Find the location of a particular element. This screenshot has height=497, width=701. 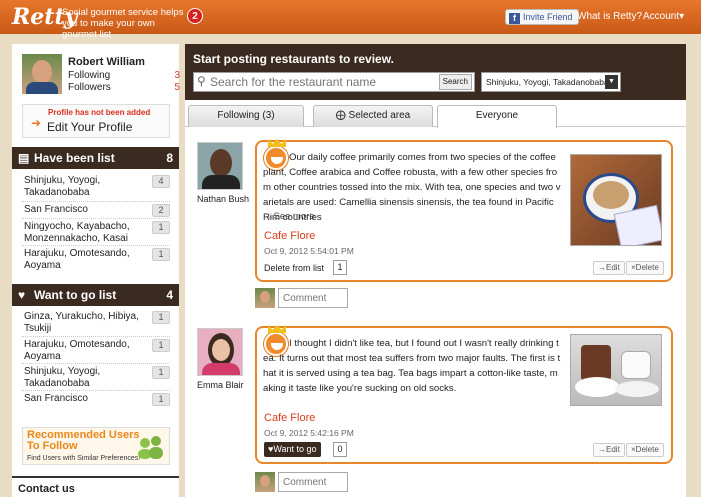

have-been-count: 8 is located at coordinates (169, 158).